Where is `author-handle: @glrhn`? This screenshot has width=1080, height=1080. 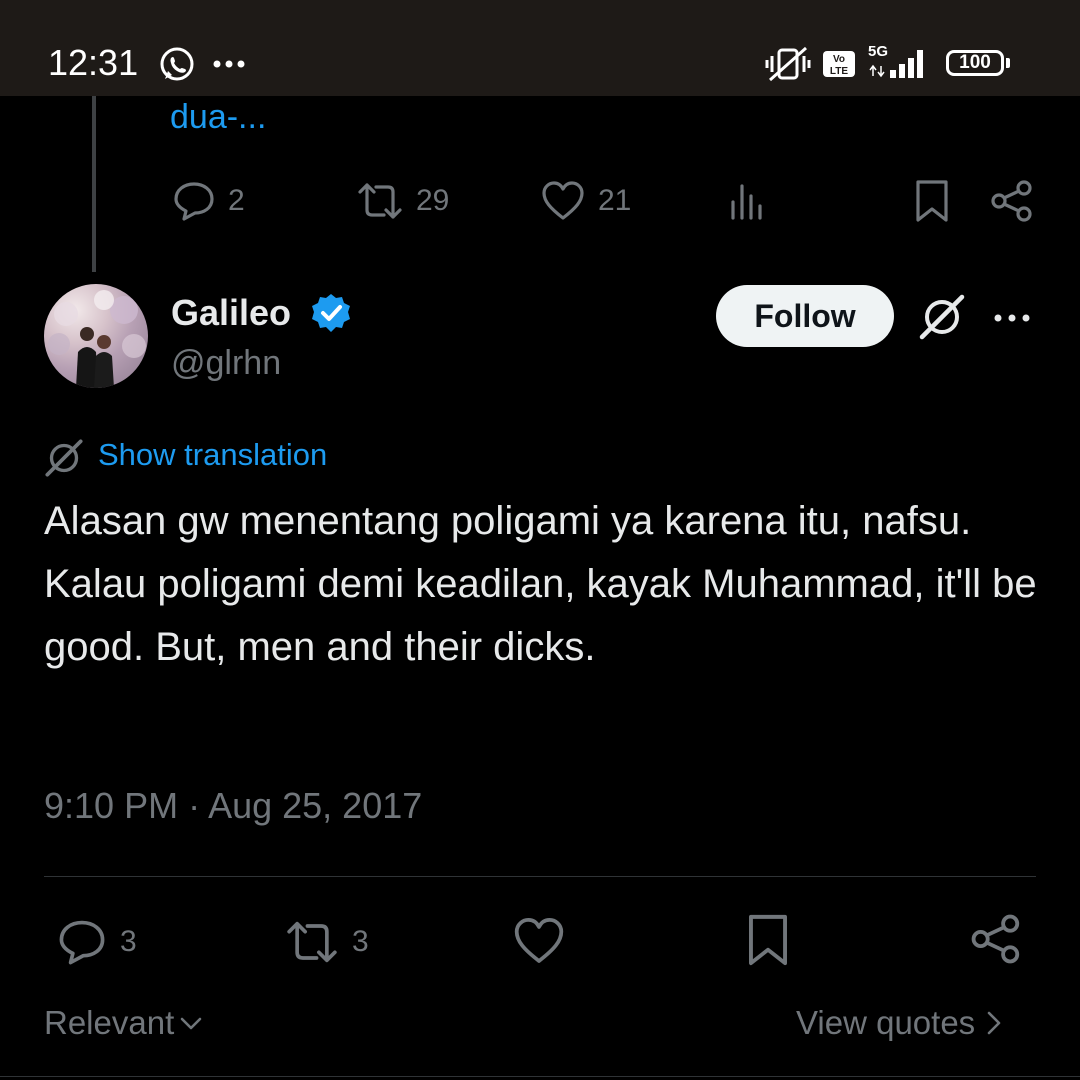
author-handle: @glrhn is located at coordinates (226, 363).